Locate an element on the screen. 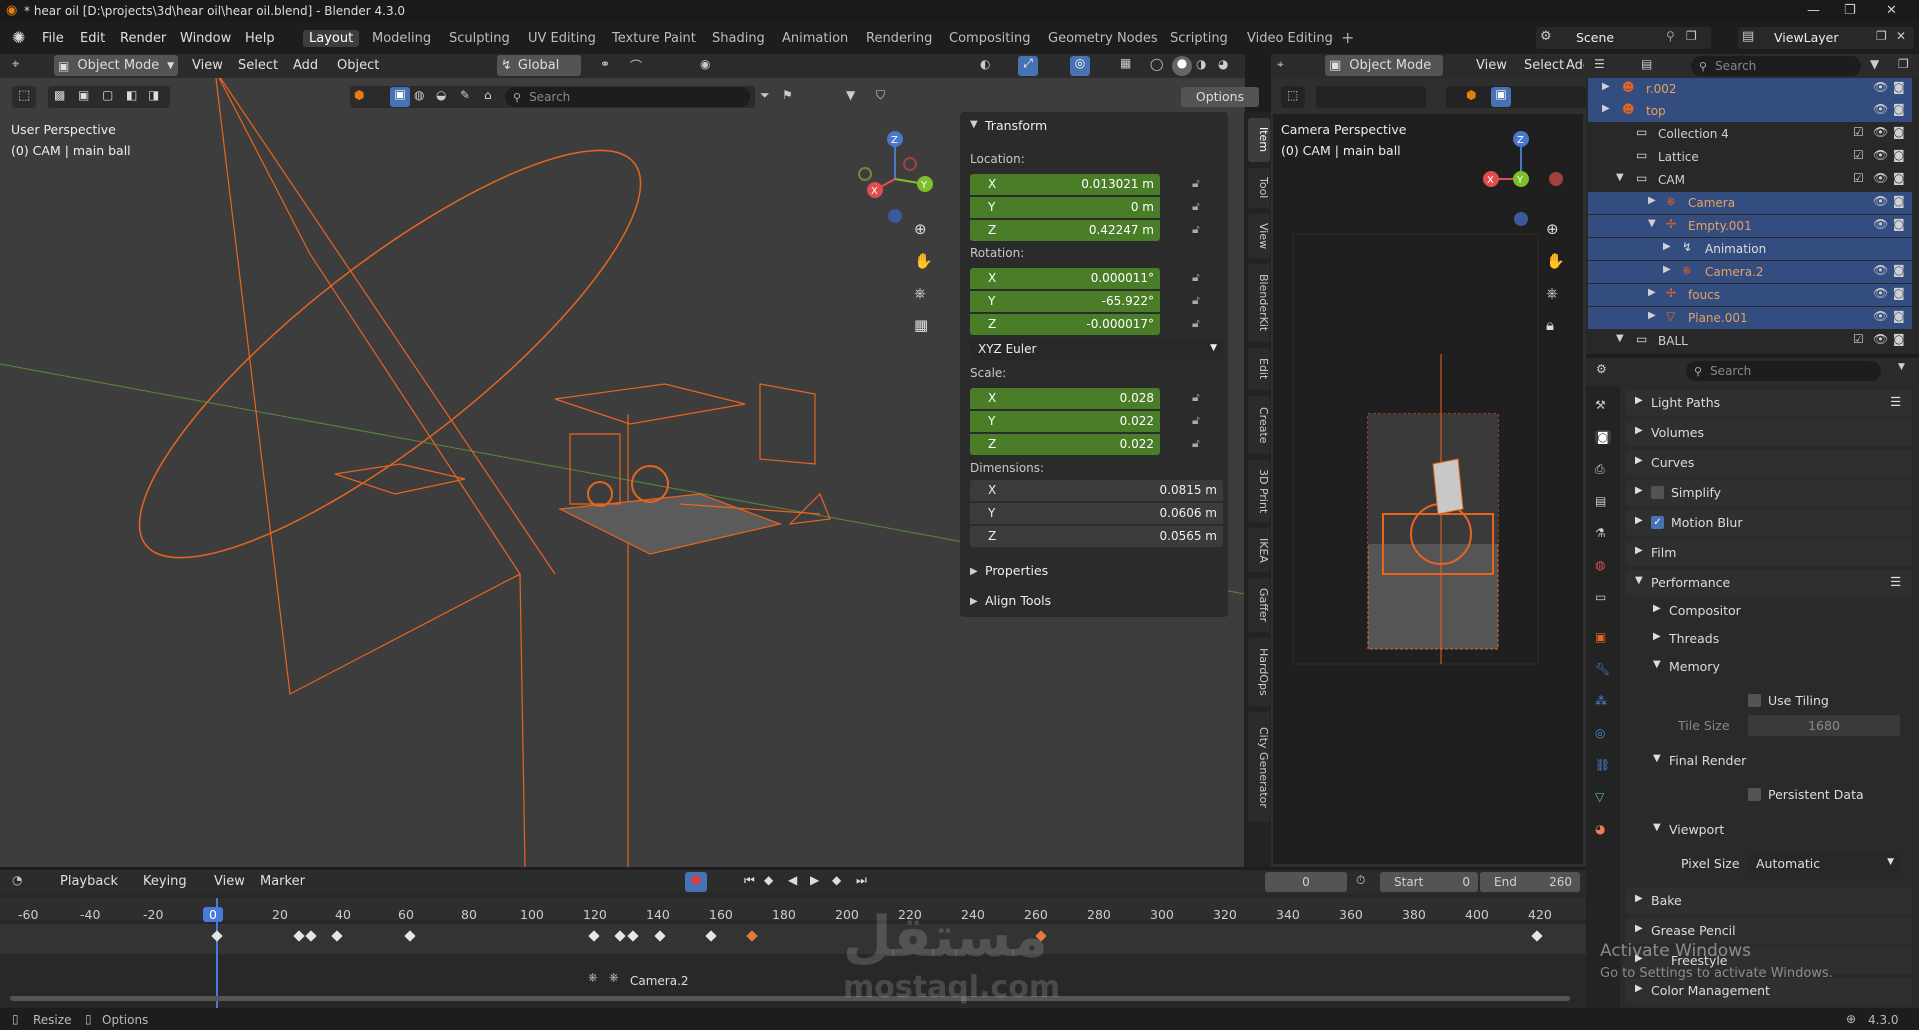 Image resolution: width=1919 pixels, height=1030 pixels. dimensions-y-field: Y 0.0606 m is located at coordinates (1096, 513).